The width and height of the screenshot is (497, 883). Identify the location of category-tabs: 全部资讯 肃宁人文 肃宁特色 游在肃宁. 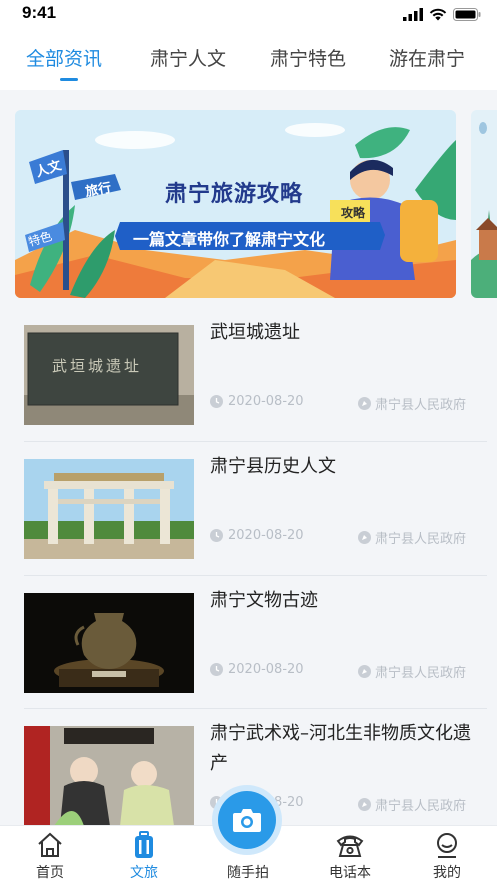
(248, 59).